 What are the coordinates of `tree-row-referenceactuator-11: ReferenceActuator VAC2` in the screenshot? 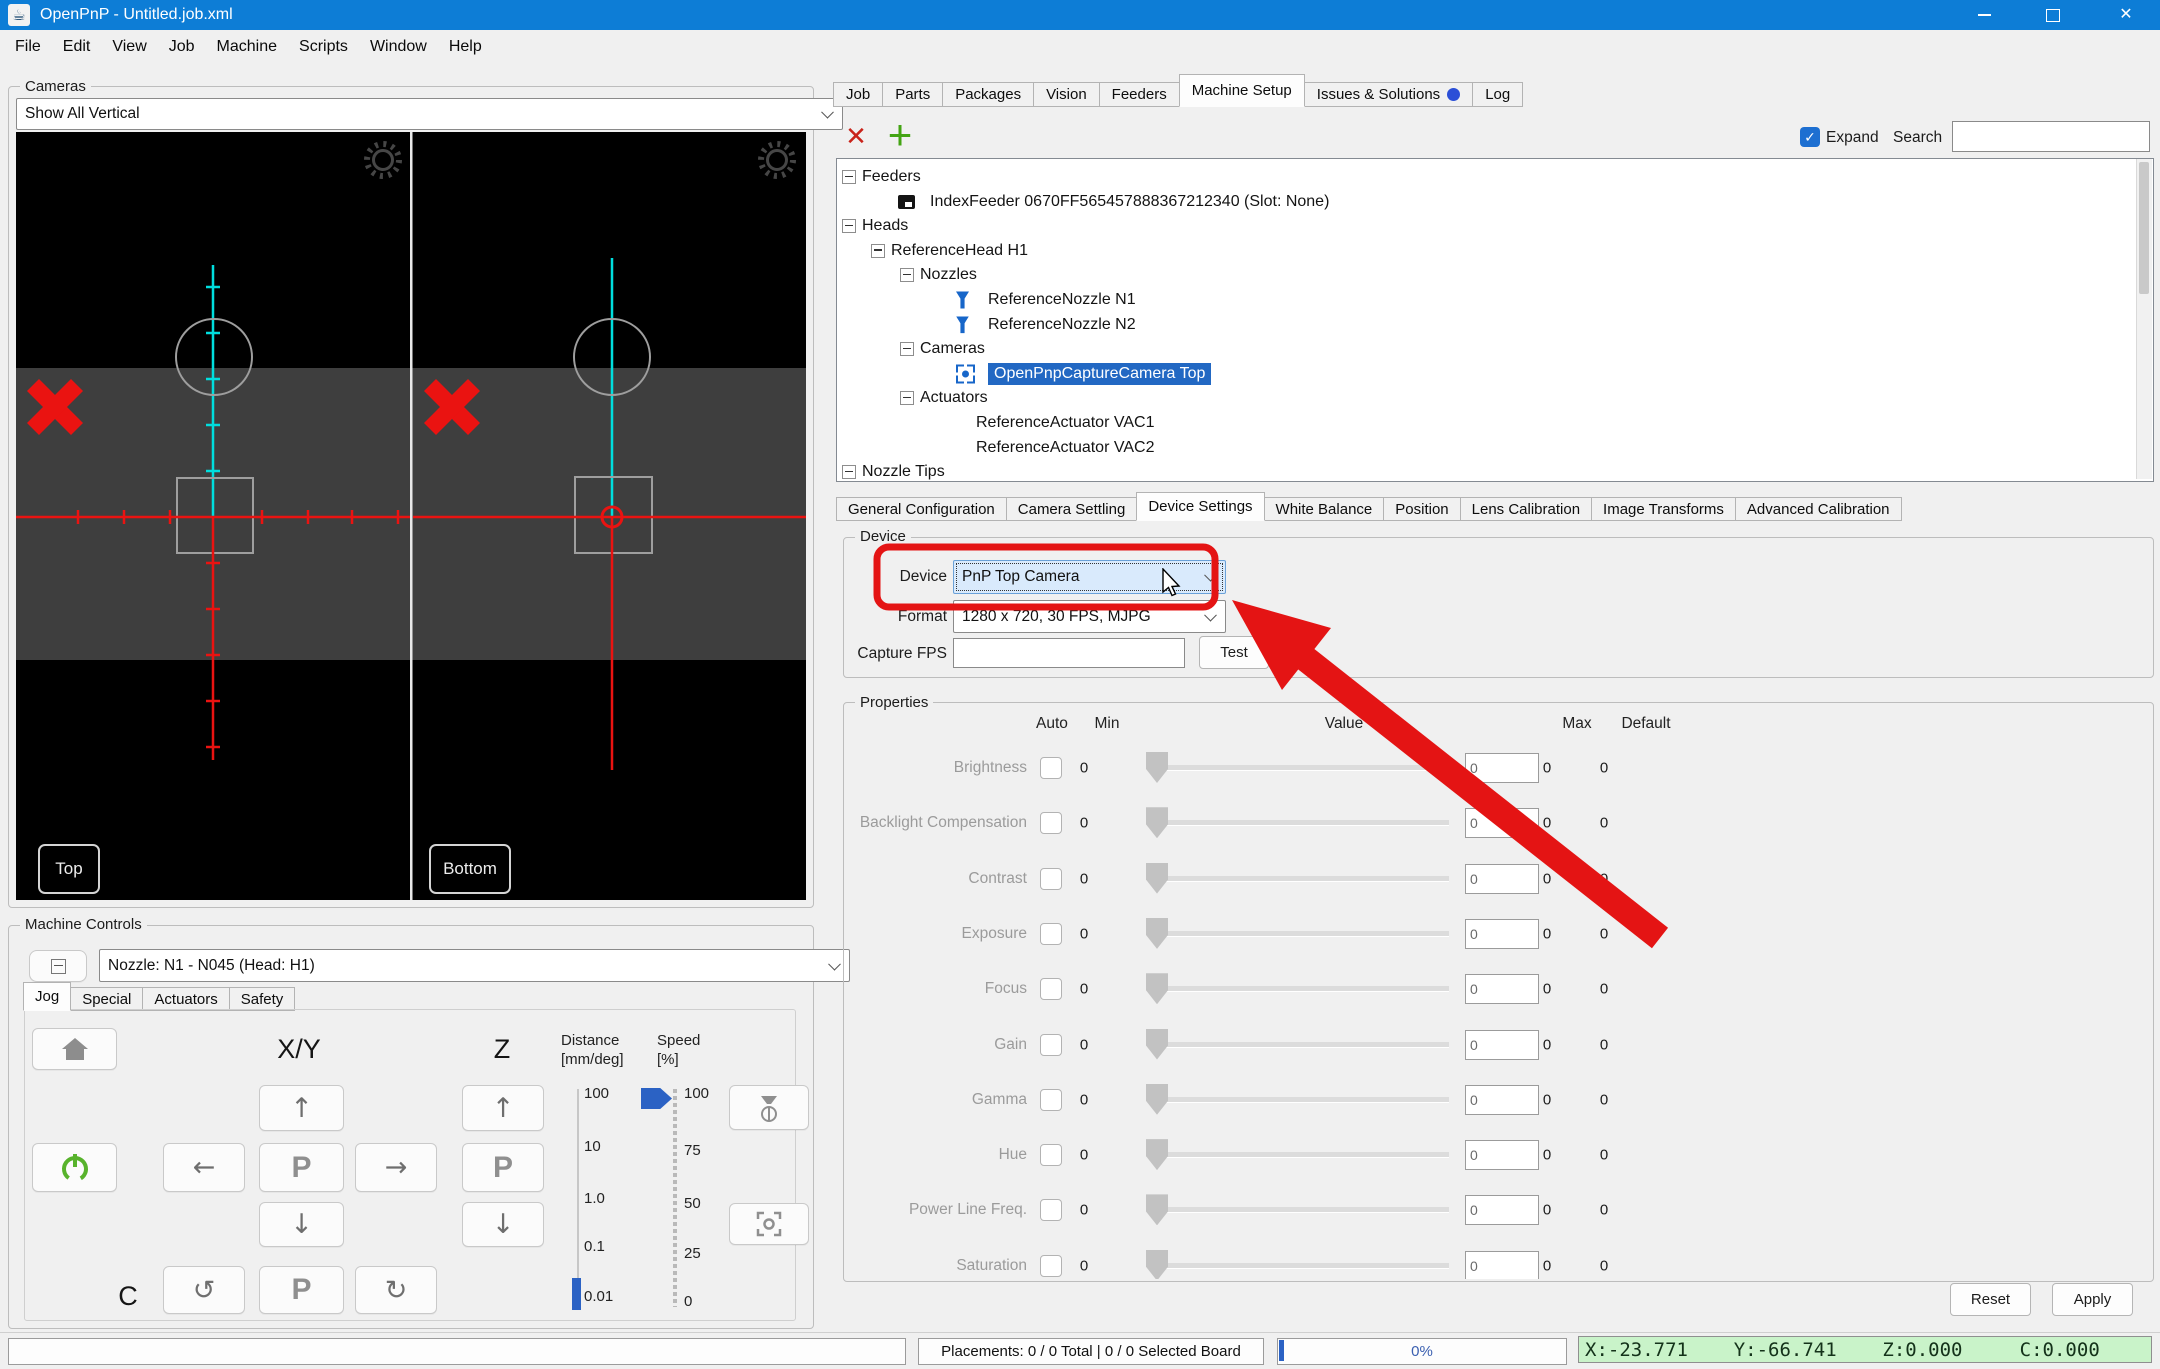 It's located at (1495, 448).